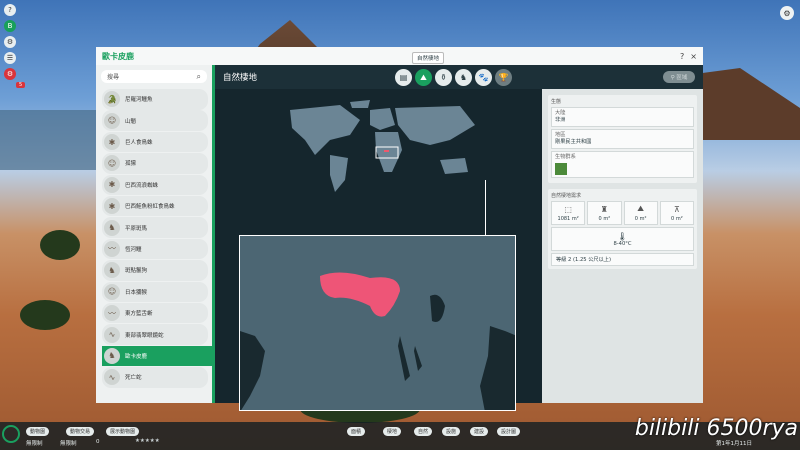 The height and width of the screenshot is (450, 800). Describe the element at coordinates (10, 42) in the screenshot. I see `settings-icon: ⚙` at that location.